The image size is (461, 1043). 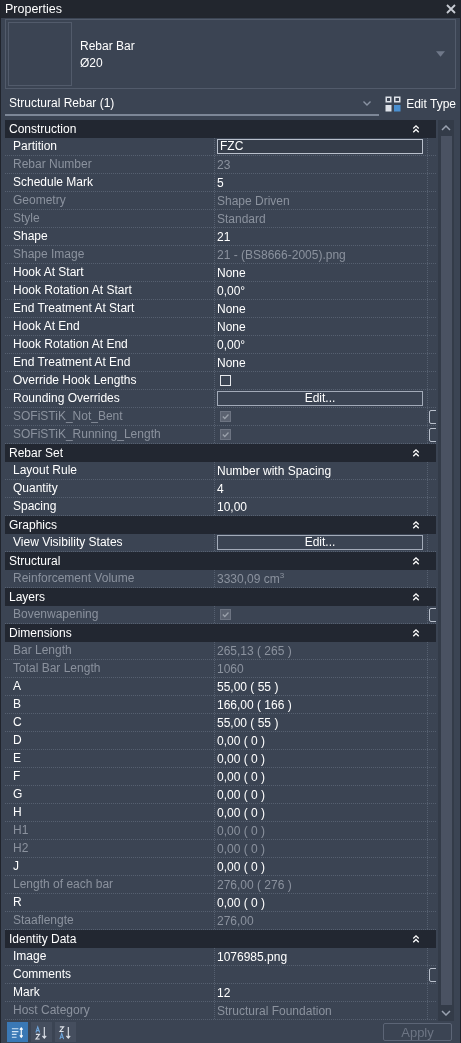 I want to click on property-value: 21, so click(x=224, y=236).